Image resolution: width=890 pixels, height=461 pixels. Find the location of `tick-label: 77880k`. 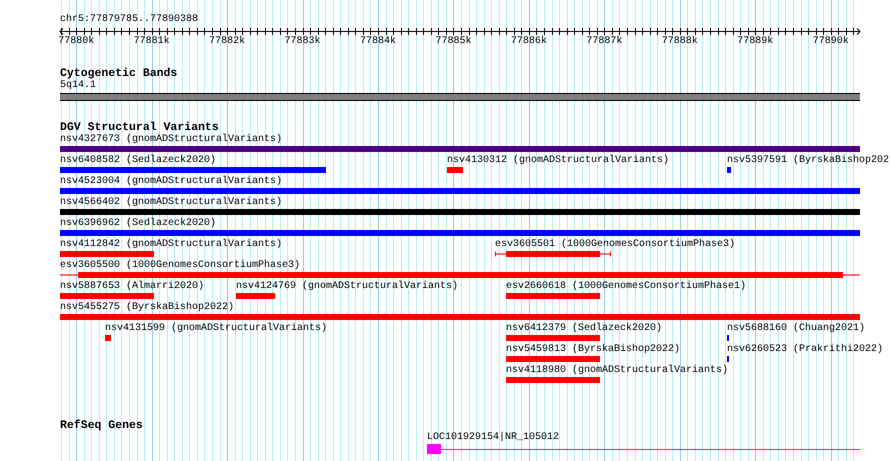

tick-label: 77880k is located at coordinates (76, 42).